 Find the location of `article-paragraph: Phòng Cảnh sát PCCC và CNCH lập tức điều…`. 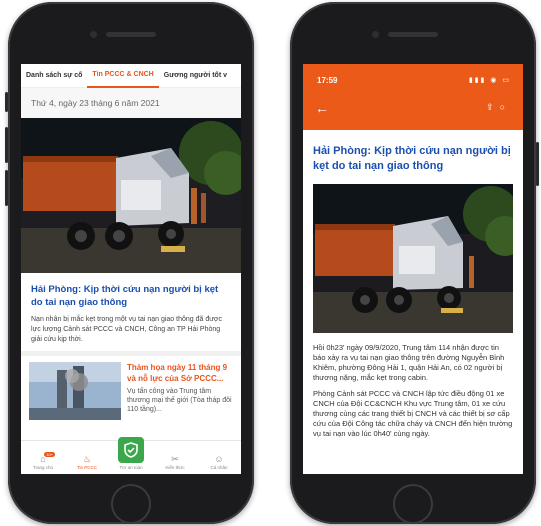

article-paragraph: Phòng Cảnh sát PCCC và CNCH lập tức điều… is located at coordinates (413, 413).